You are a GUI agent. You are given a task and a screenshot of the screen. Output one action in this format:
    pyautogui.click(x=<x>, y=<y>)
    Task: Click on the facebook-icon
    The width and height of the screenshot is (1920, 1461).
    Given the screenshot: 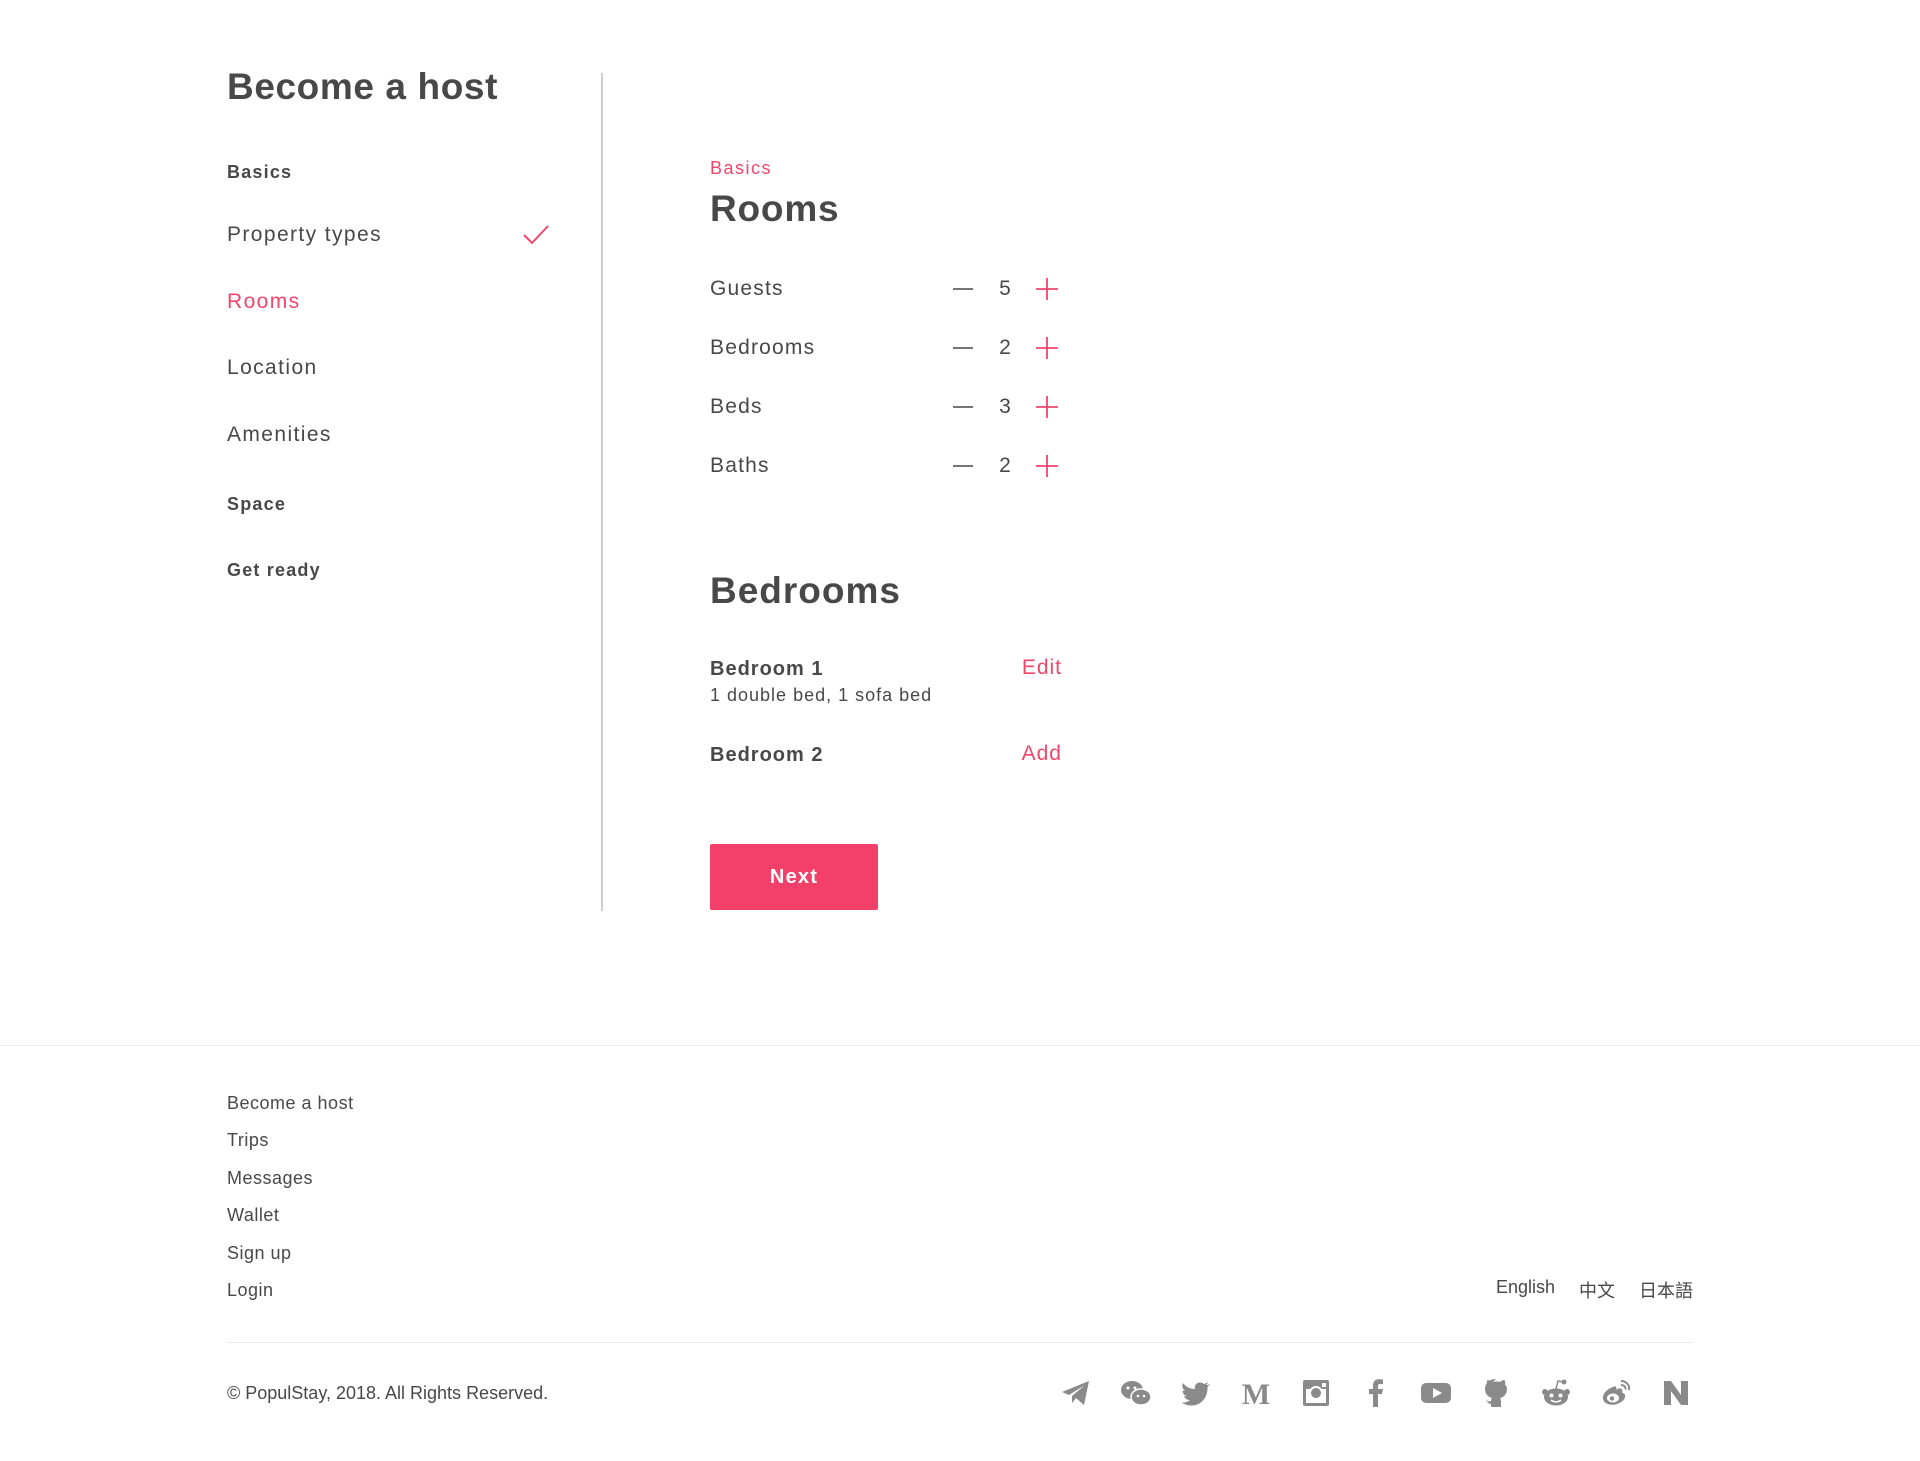 What is the action you would take?
    pyautogui.click(x=1376, y=1393)
    